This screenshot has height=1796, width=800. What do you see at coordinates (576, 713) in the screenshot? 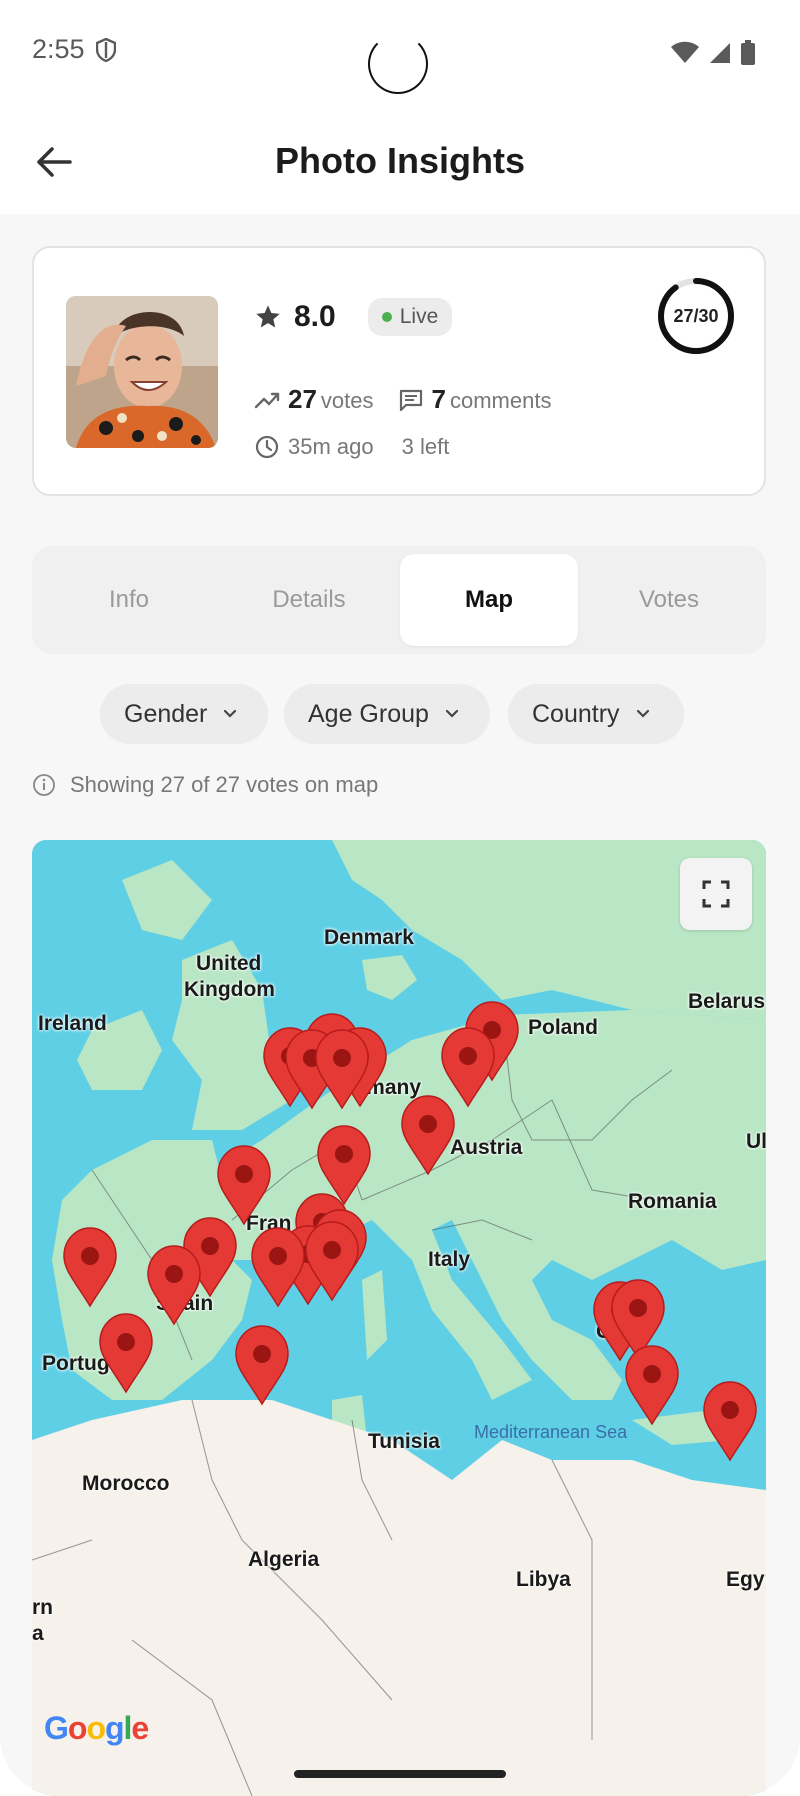
I see `country-filter-label: Country` at bounding box center [576, 713].